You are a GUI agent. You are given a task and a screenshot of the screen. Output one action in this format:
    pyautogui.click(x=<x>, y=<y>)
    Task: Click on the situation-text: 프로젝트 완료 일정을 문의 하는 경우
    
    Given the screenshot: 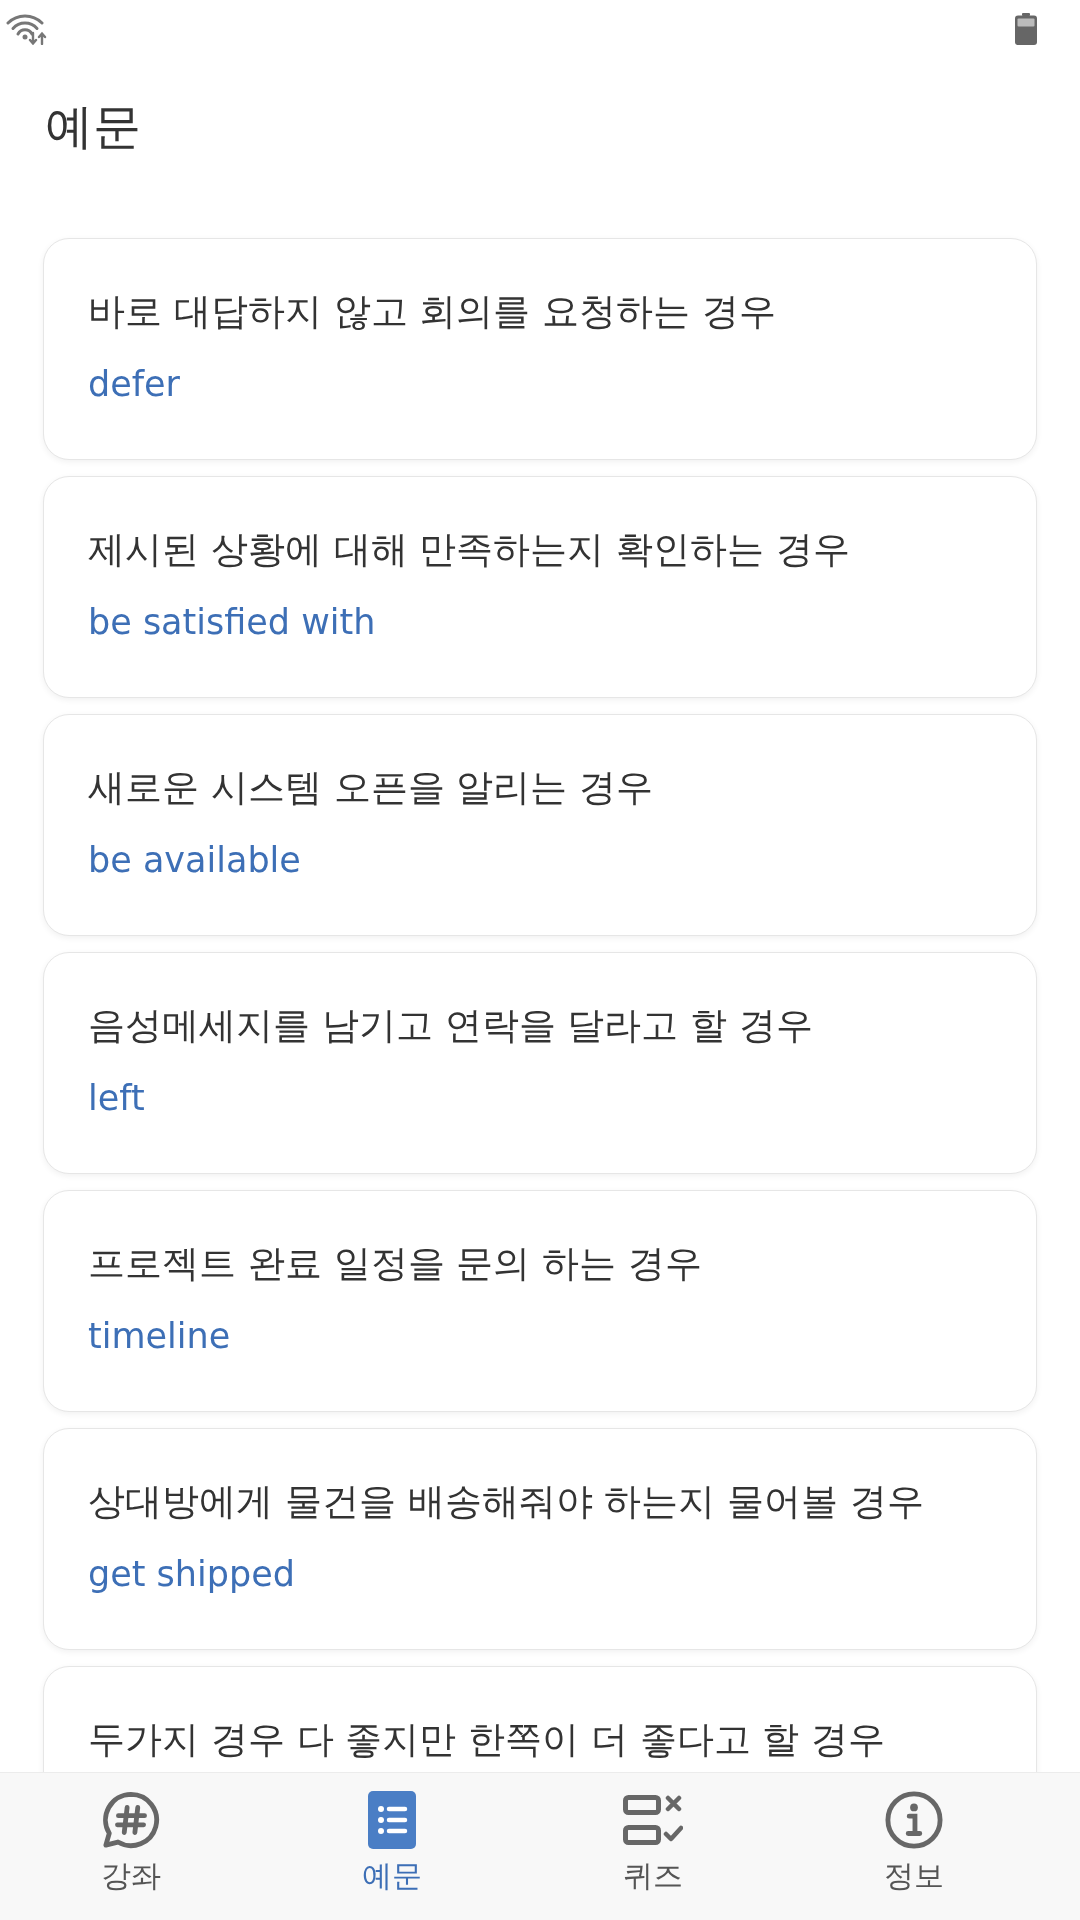 What is the action you would take?
    pyautogui.click(x=395, y=1264)
    